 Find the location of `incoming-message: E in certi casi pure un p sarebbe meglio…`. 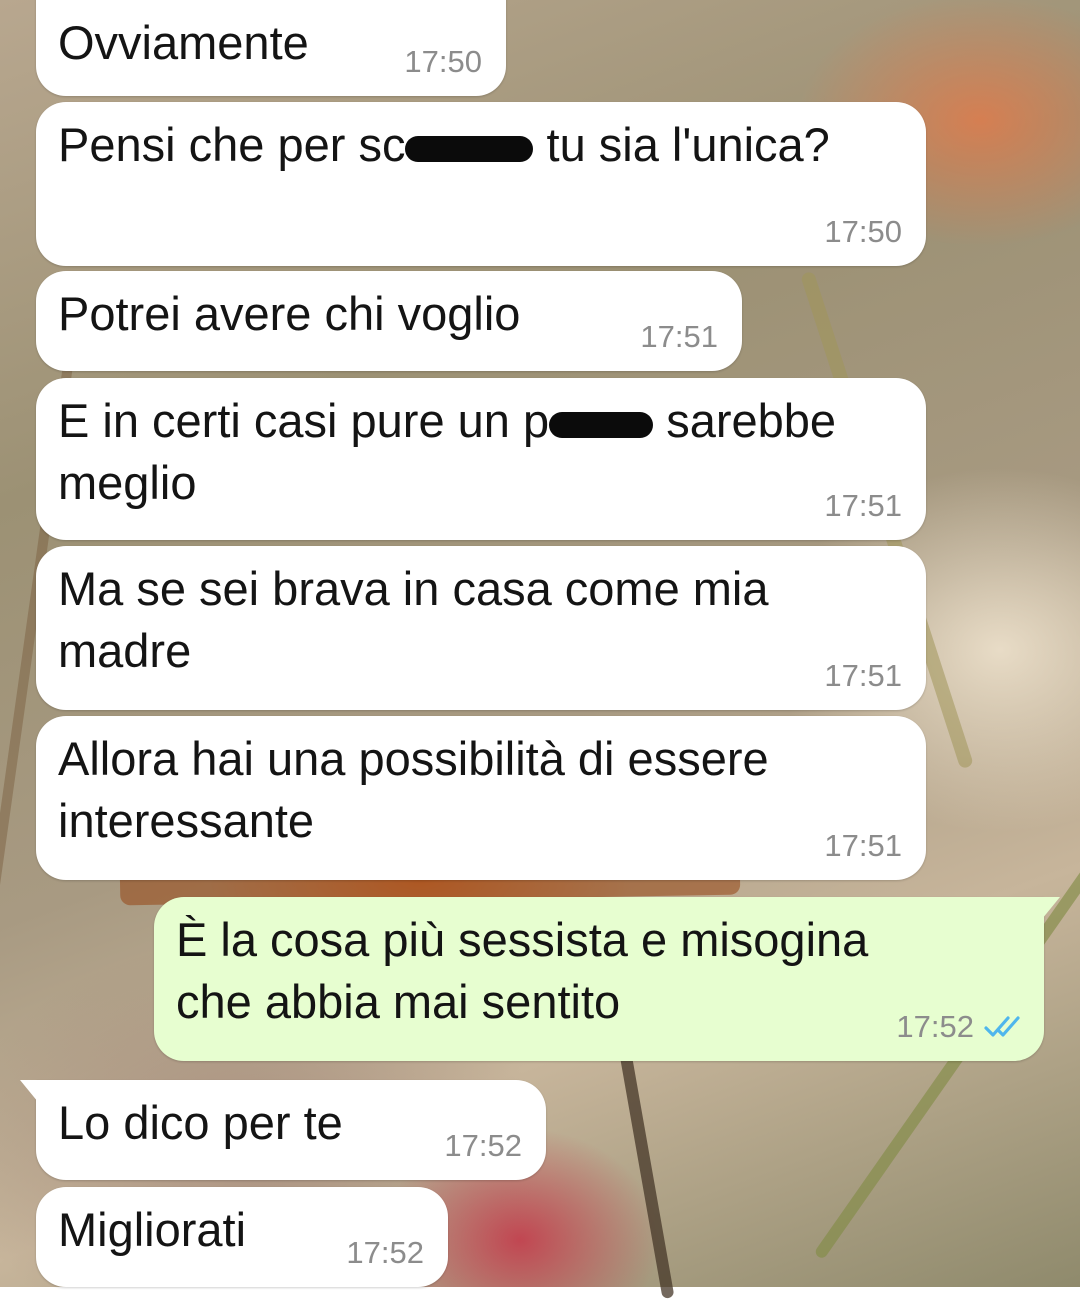

incoming-message: E in certi casi pure un p sarebbe meglio… is located at coordinates (481, 459).